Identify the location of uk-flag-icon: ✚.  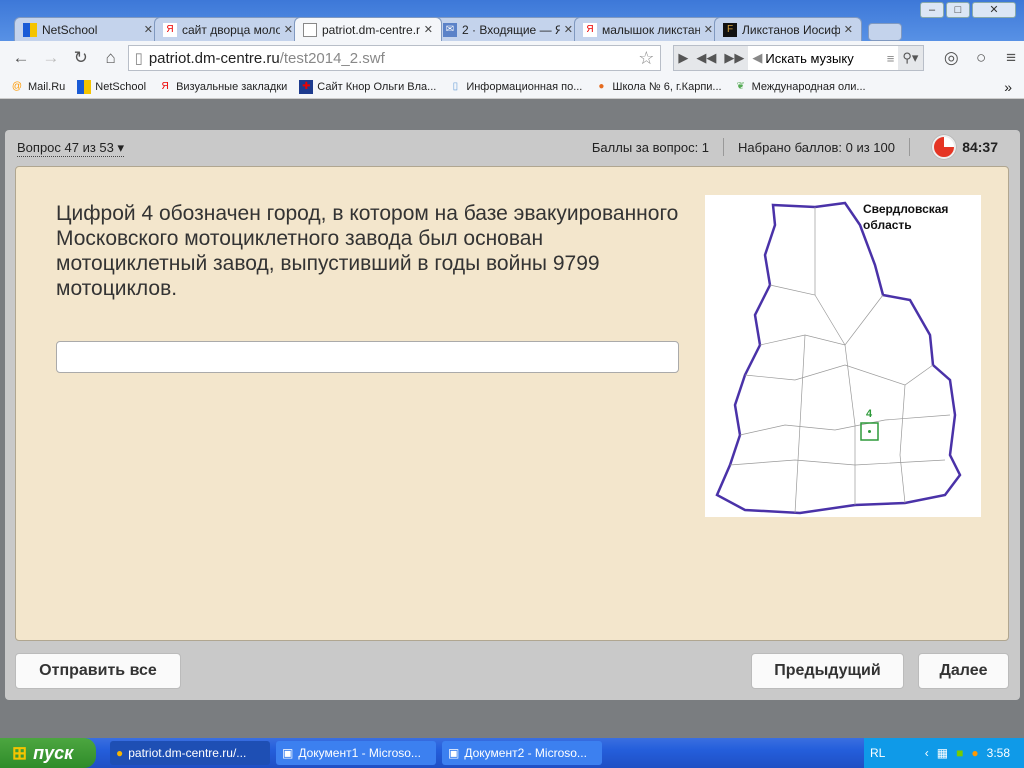
(306, 86).